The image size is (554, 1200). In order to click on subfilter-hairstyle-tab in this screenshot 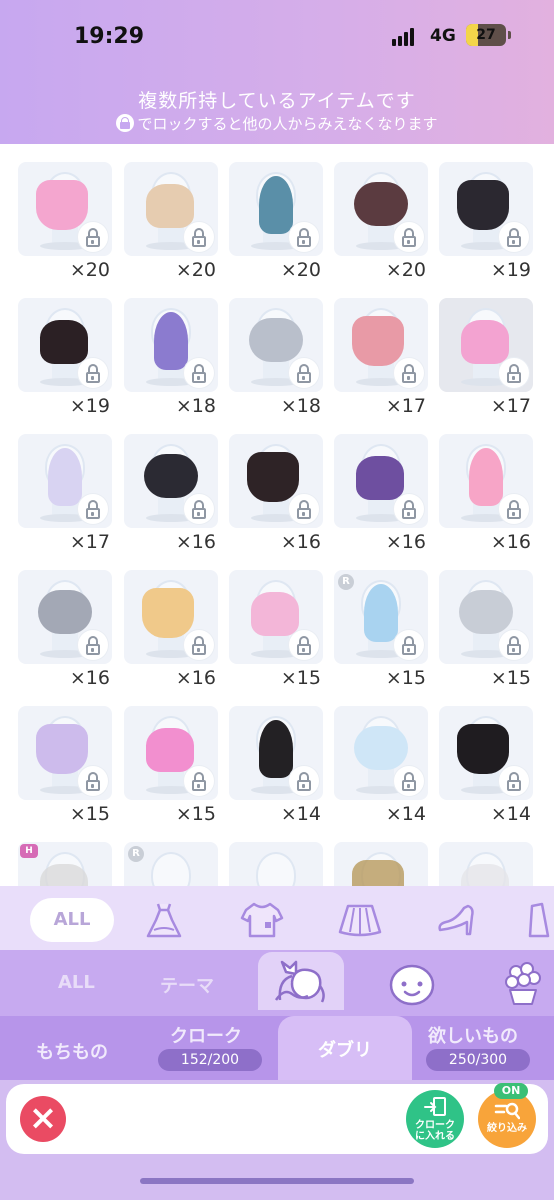, I will do `click(301, 981)`.